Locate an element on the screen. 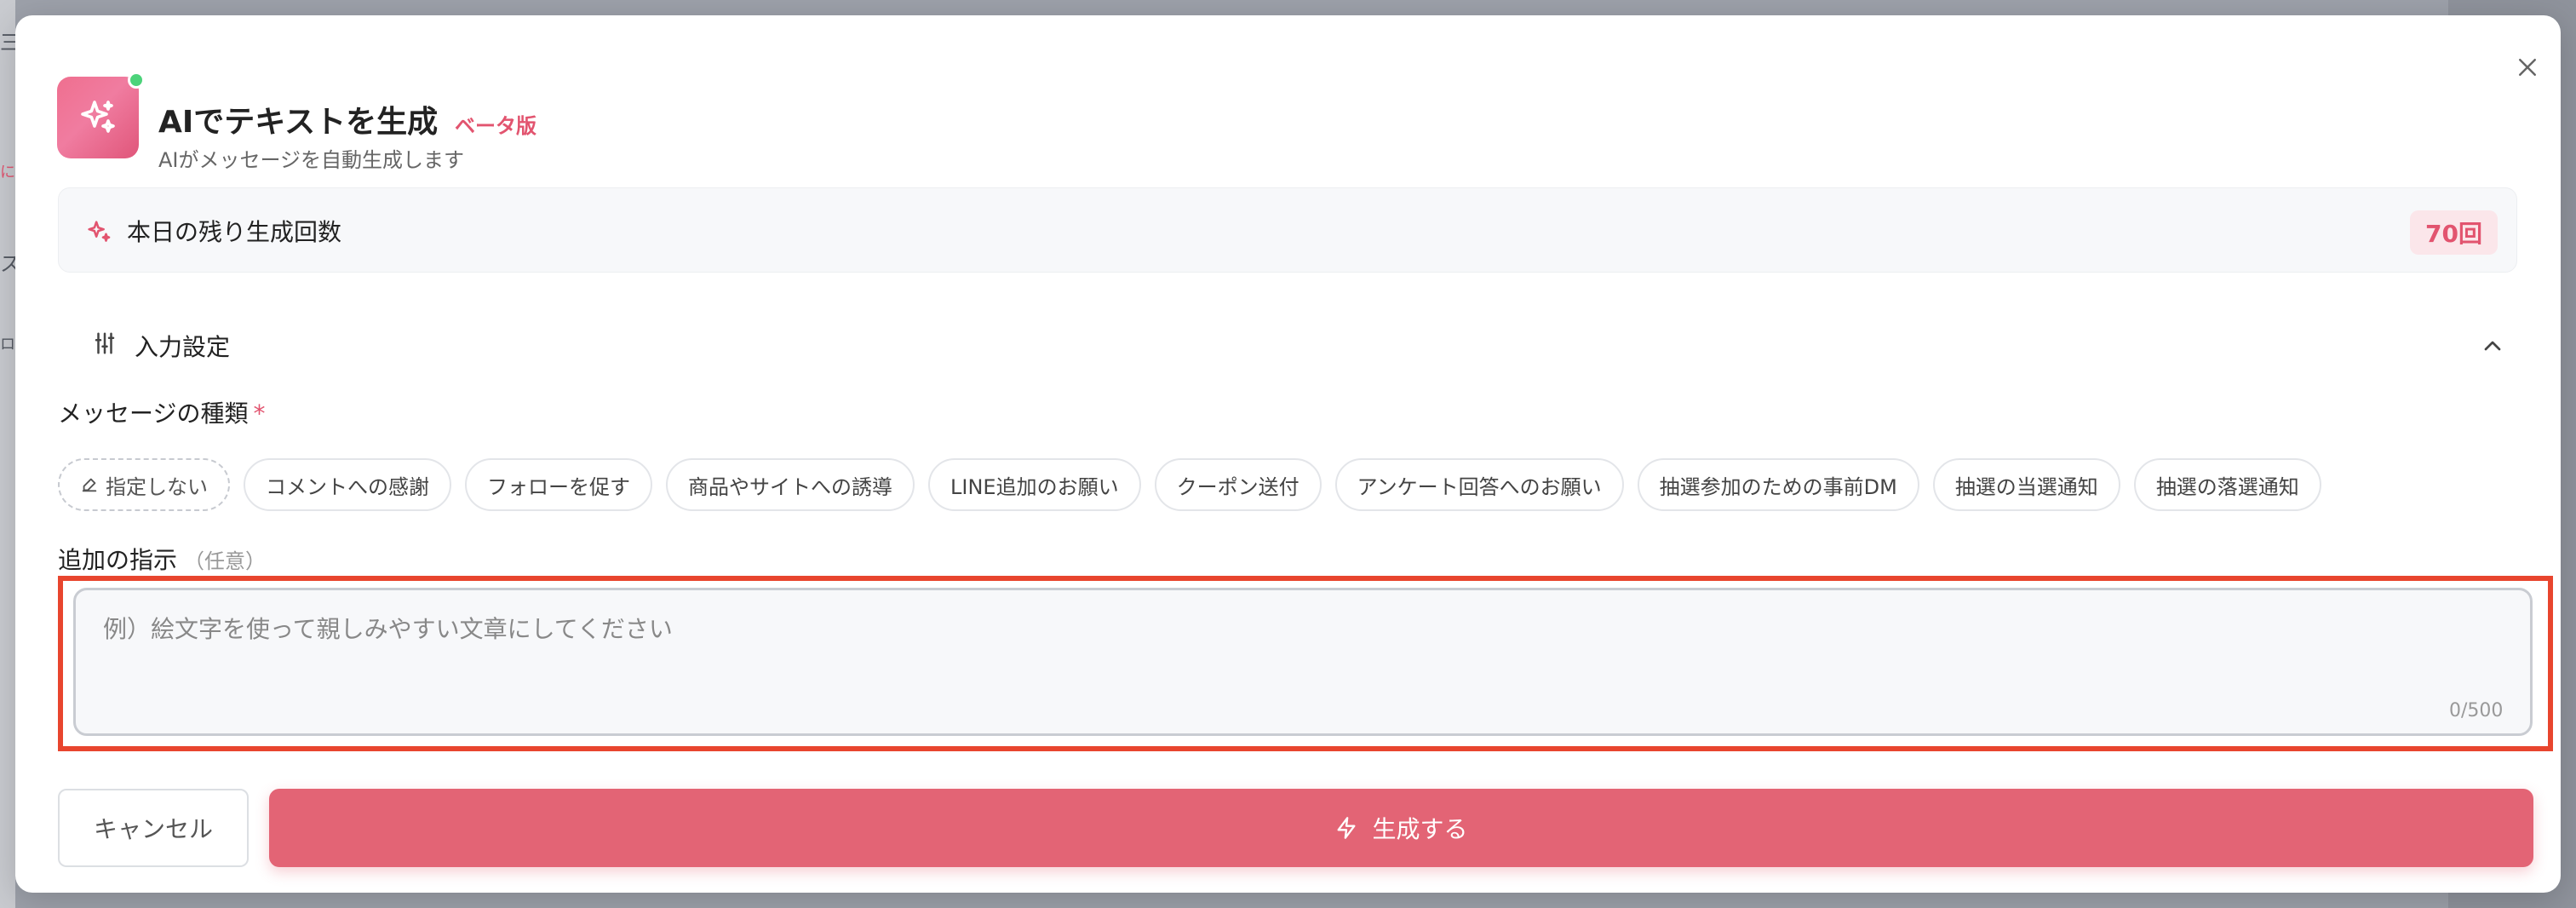 The image size is (2576, 908). generate-button: 生成する is located at coordinates (1401, 828).